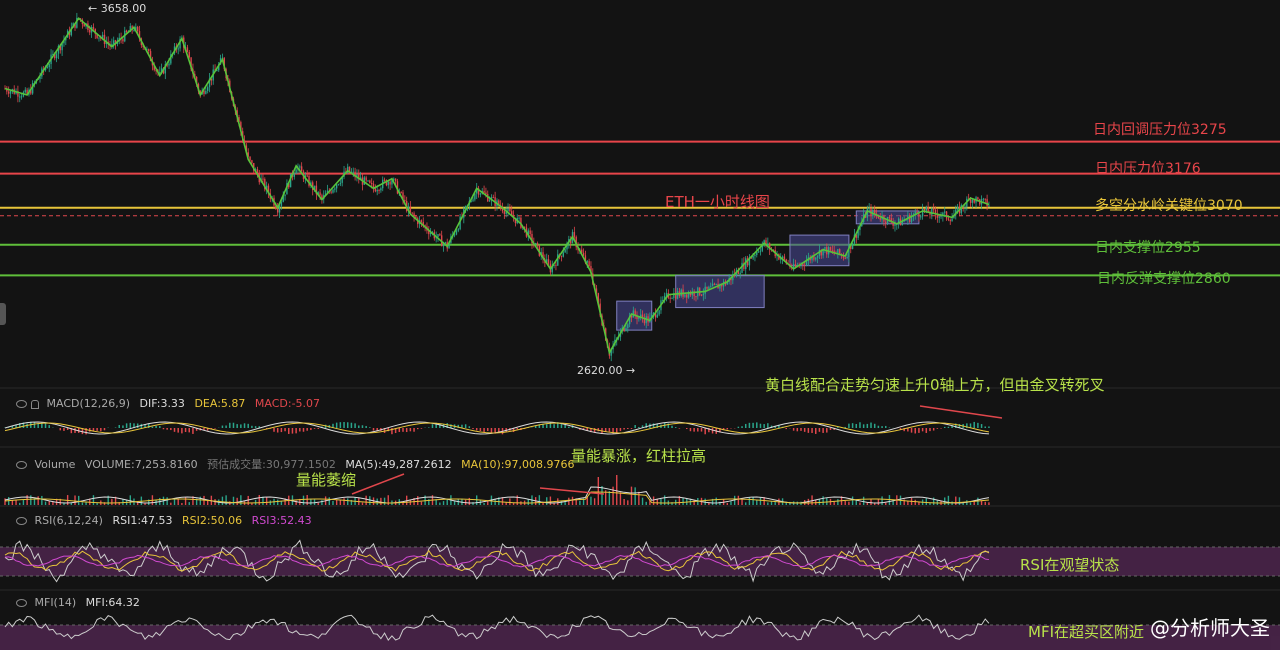  What do you see at coordinates (1148, 248) in the screenshot?
I see `level-label-2955: 日内支撑位2955` at bounding box center [1148, 248].